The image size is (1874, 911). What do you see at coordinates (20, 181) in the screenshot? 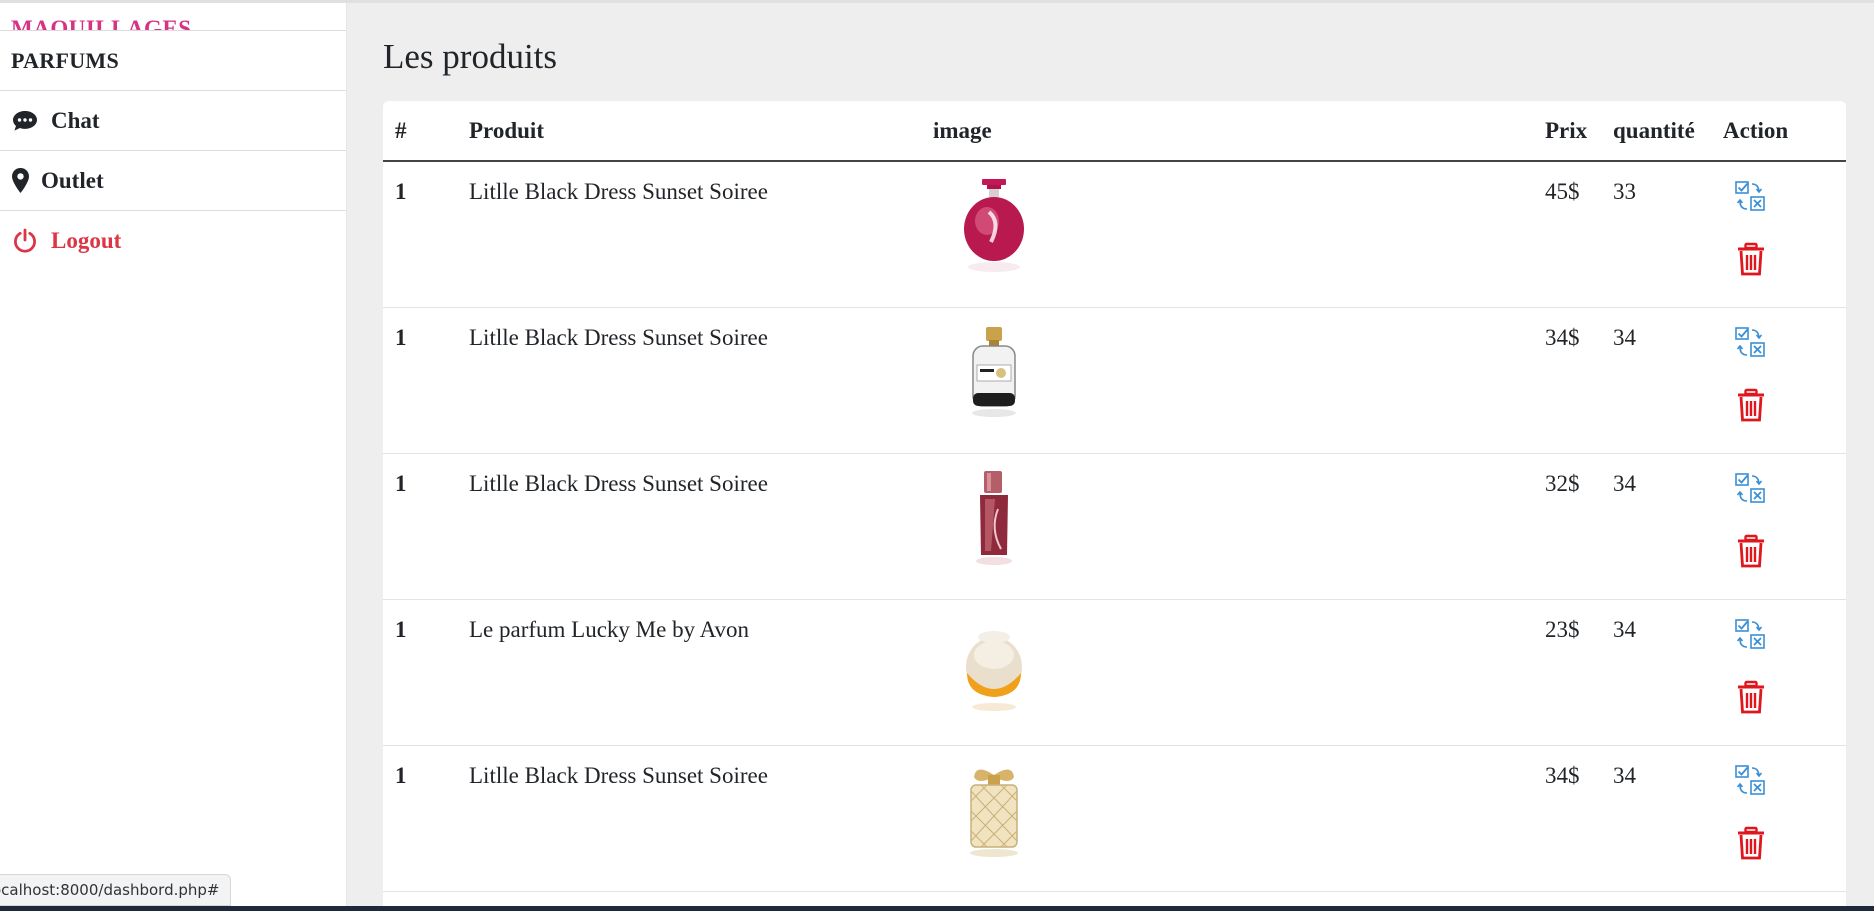
I see `location-pin-icon` at bounding box center [20, 181].